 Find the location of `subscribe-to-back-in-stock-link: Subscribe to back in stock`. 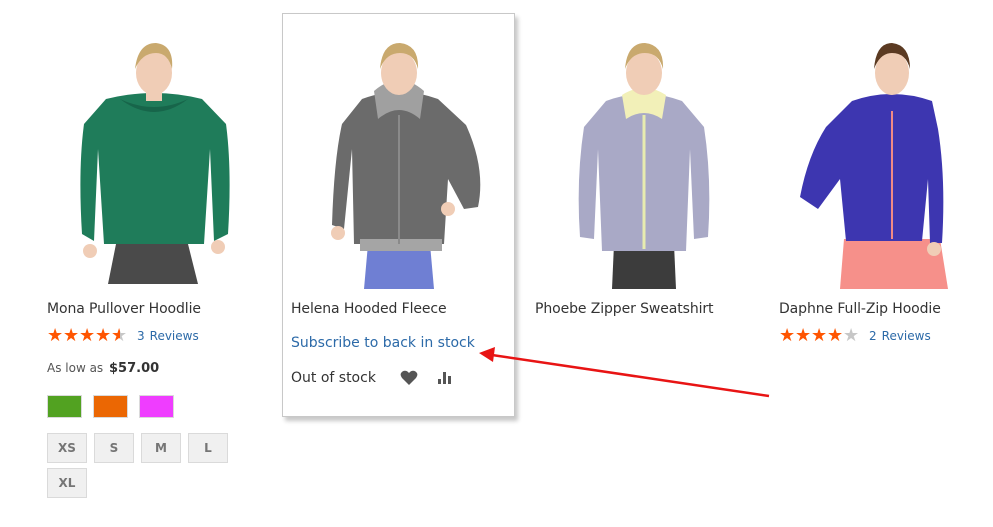

subscribe-to-back-in-stock-link: Subscribe to back in stock is located at coordinates (403, 343).